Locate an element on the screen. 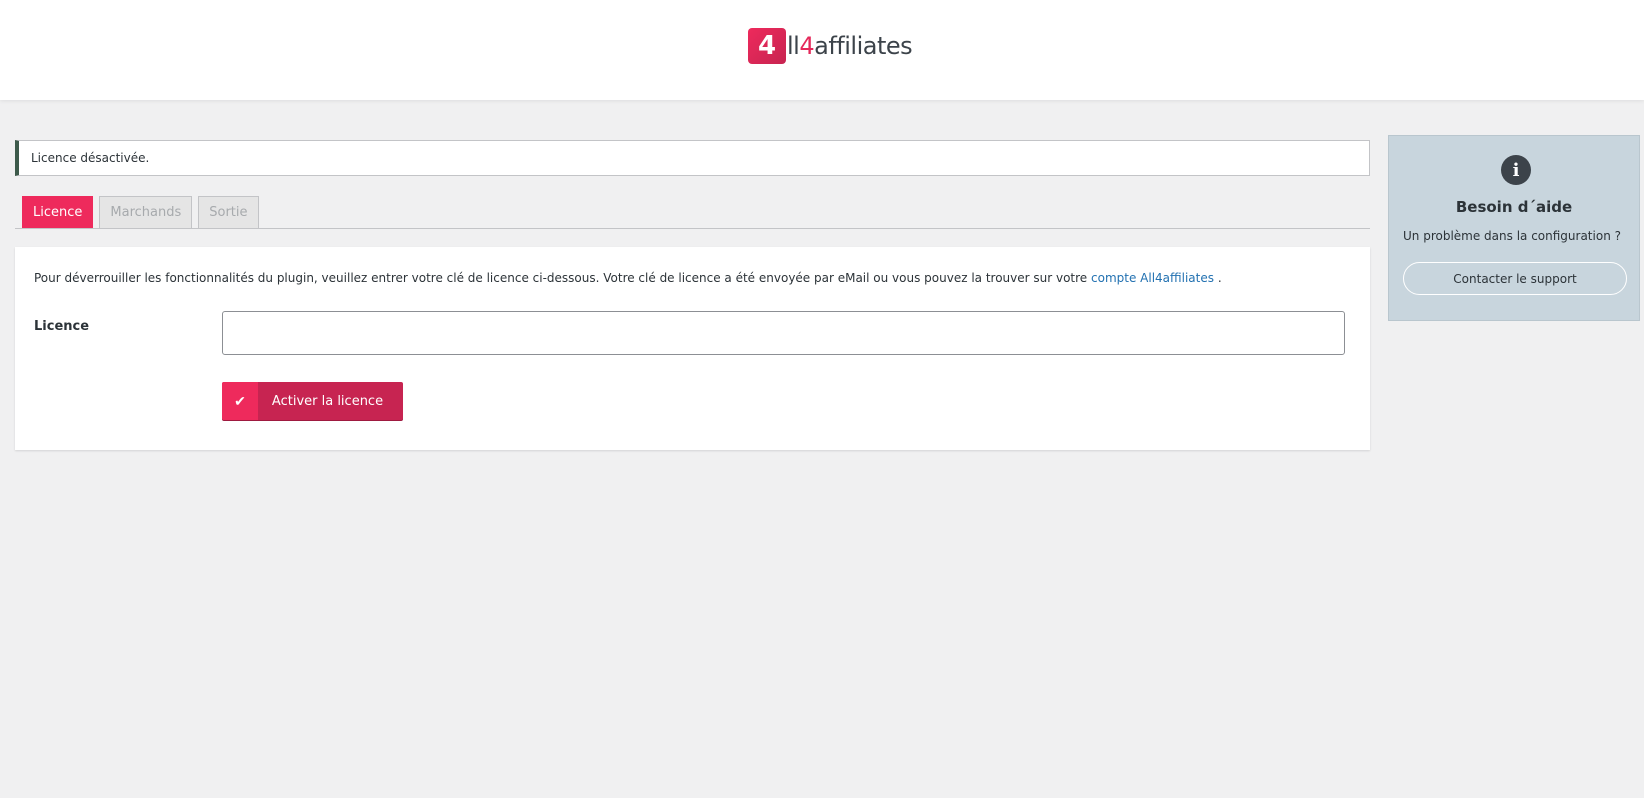 Image resolution: width=1644 pixels, height=798 pixels. check-icon: ✔ is located at coordinates (240, 401).